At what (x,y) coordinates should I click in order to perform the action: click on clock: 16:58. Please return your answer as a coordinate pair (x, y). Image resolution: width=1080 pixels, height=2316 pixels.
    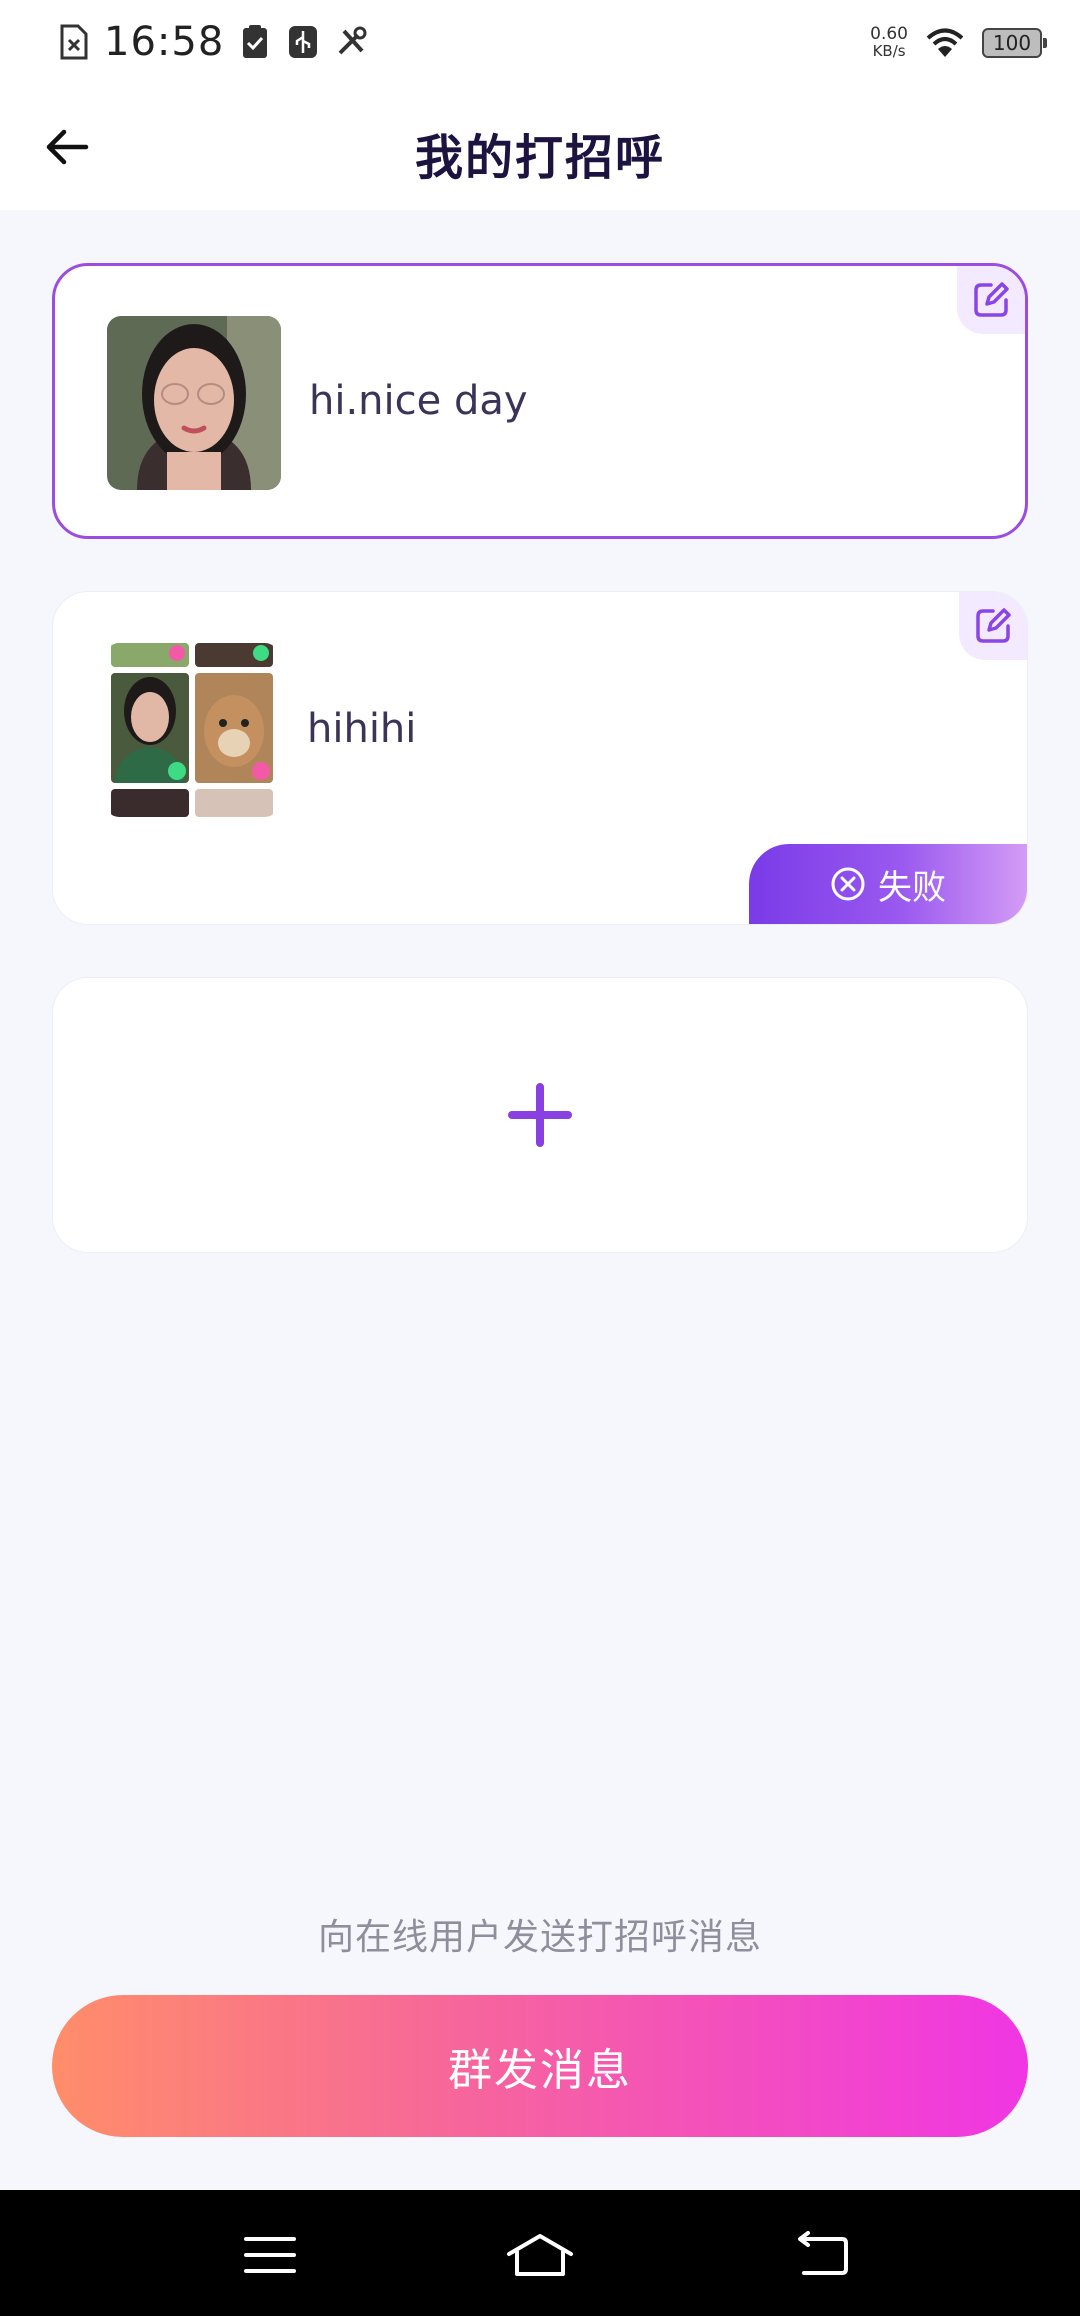
    Looking at the image, I should click on (164, 42).